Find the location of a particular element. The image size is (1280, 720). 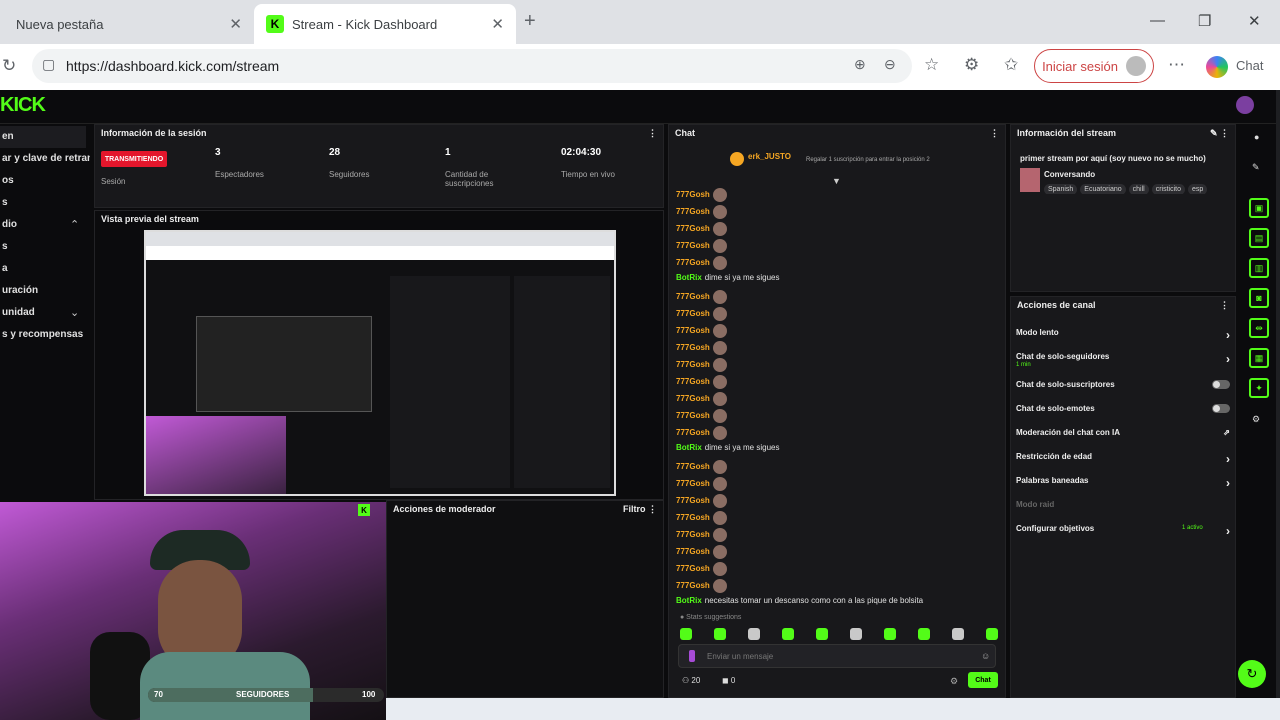

channel-action-item: Chat de solo-suscriptores is located at coordinates (1123, 384).